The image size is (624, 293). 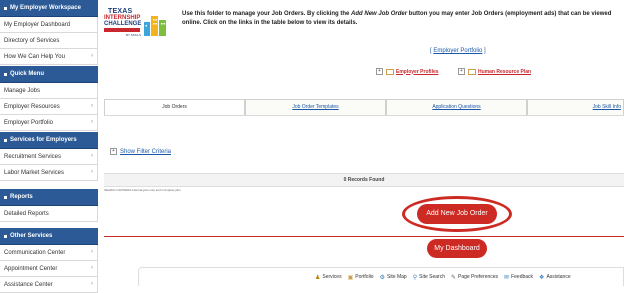 I want to click on footer-assistance: ❖ Assistance, so click(x=555, y=277).